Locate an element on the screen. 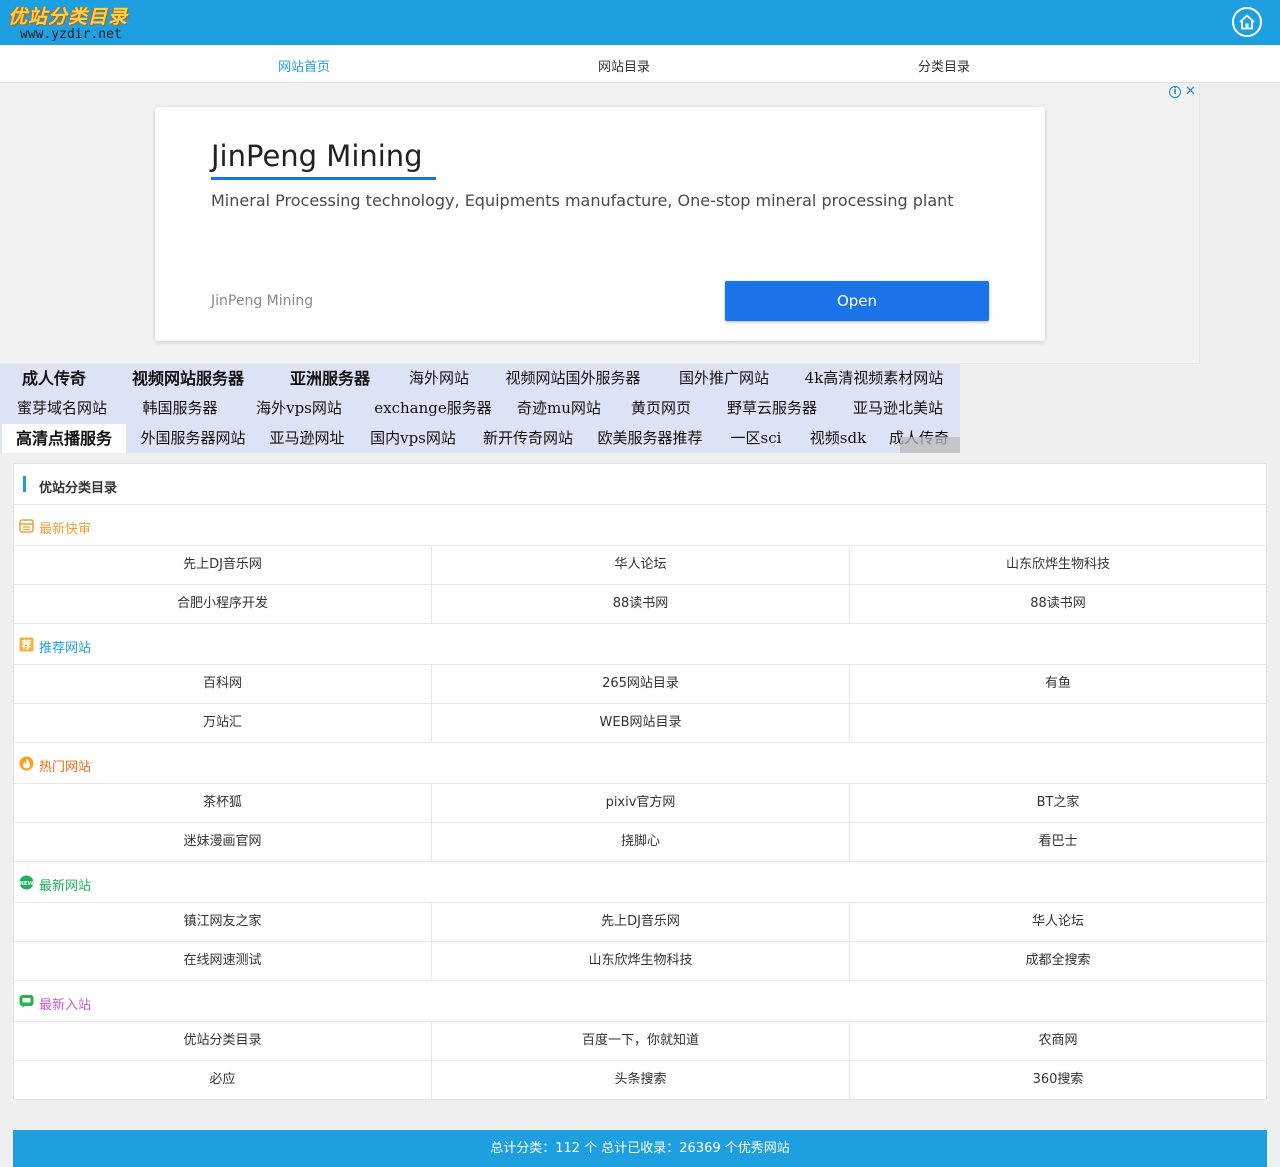 Image resolution: width=1280 pixels, height=1167 pixels. calendar-icon is located at coordinates (26, 526).